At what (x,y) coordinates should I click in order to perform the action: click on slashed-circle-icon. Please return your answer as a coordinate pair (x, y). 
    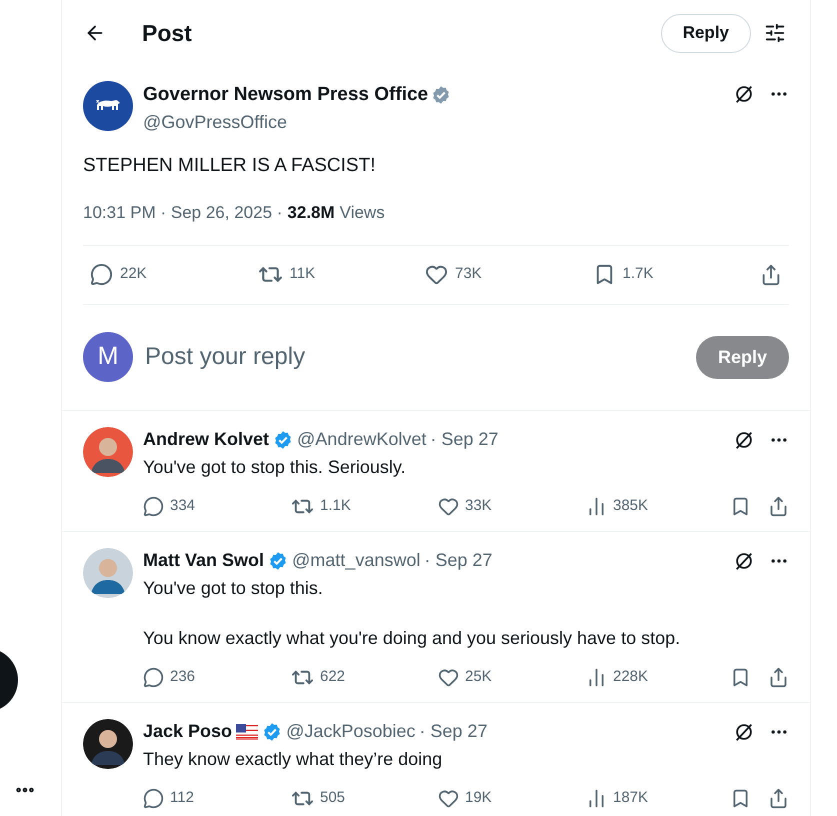
    Looking at the image, I should click on (744, 94).